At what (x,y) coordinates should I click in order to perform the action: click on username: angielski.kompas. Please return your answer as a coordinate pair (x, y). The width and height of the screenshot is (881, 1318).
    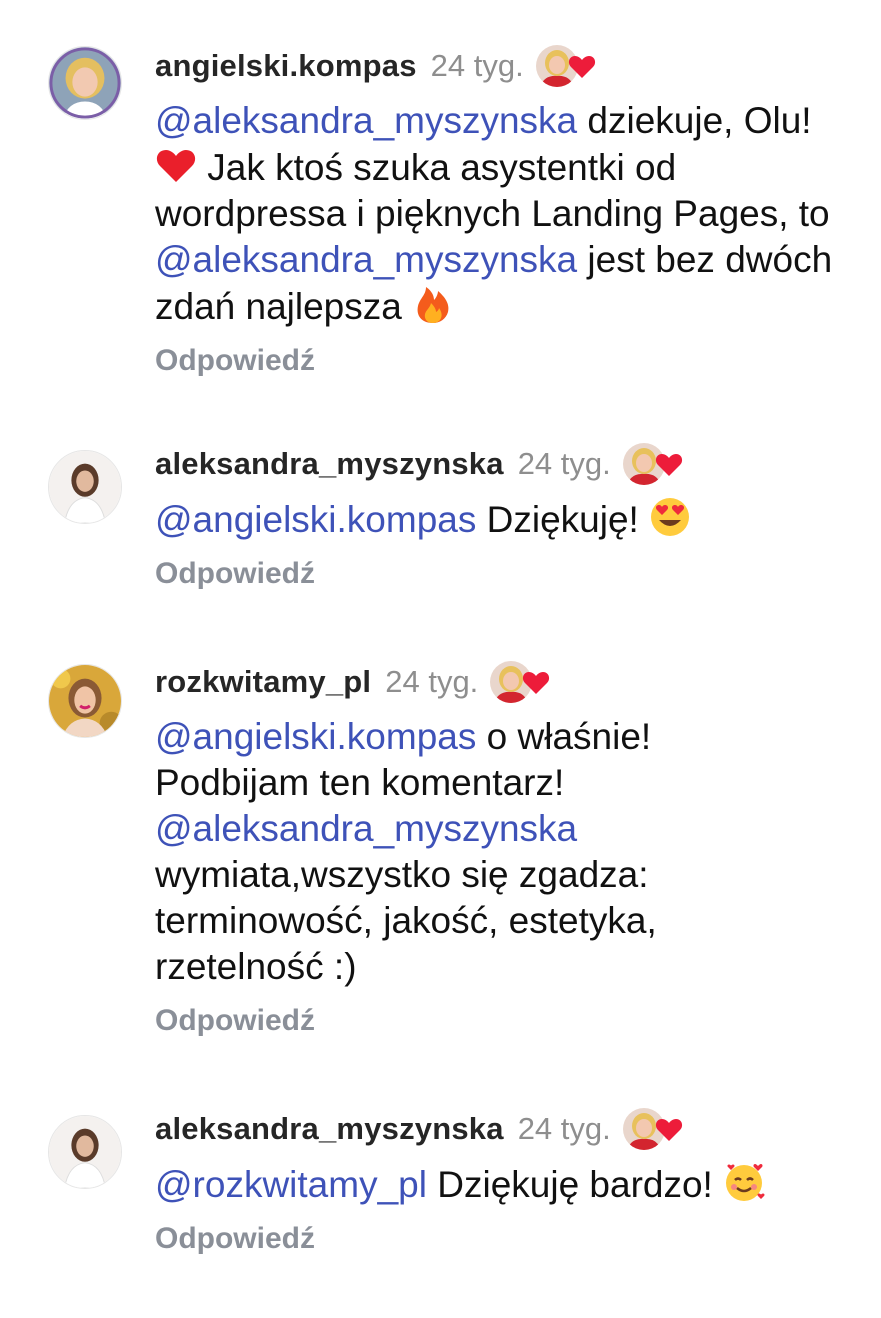
    Looking at the image, I should click on (286, 66).